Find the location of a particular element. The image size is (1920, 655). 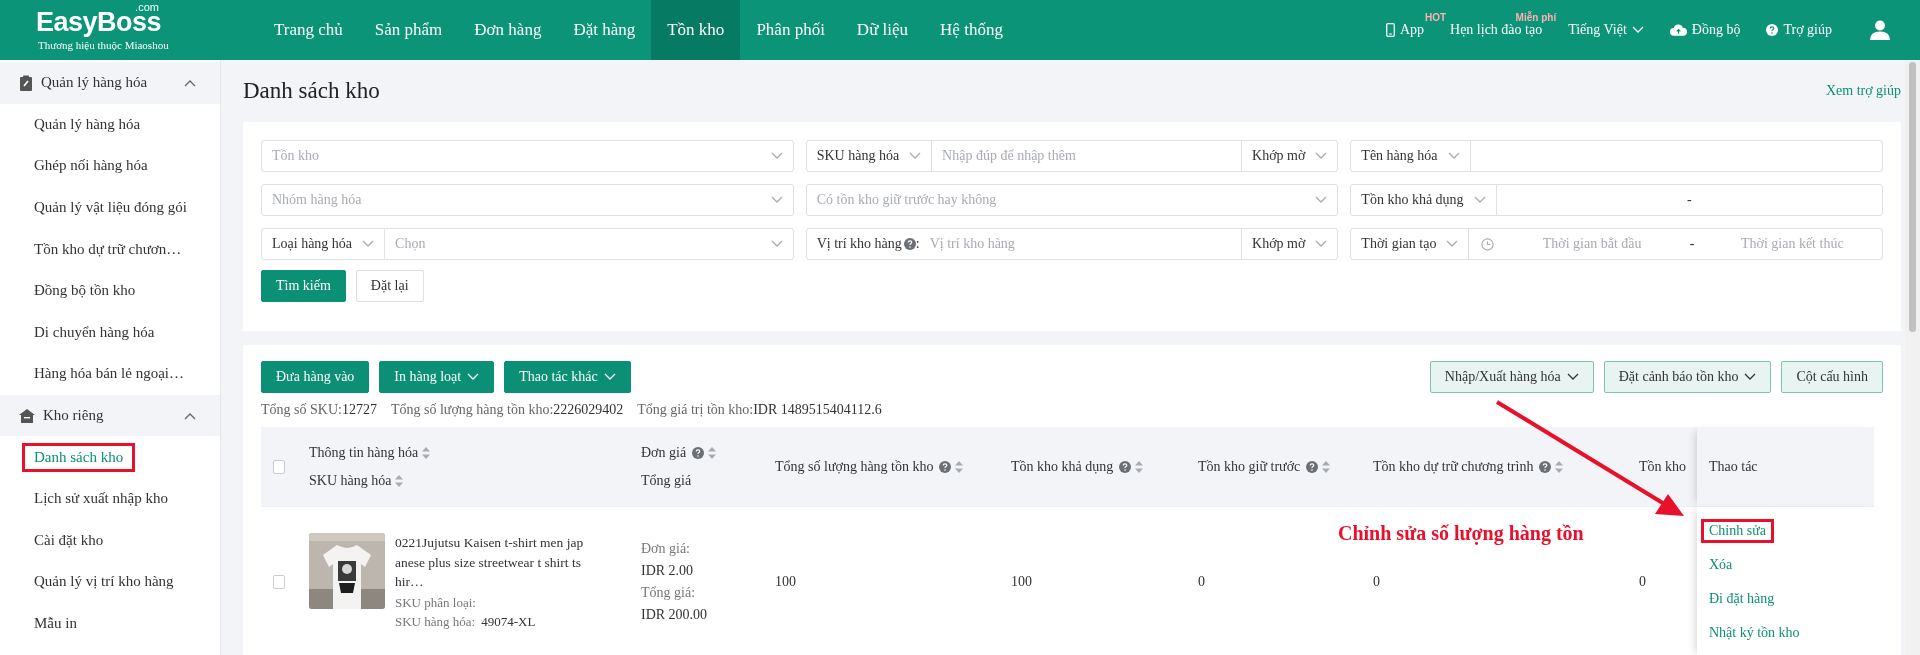

column-header: Tổng giá is located at coordinates (666, 480).